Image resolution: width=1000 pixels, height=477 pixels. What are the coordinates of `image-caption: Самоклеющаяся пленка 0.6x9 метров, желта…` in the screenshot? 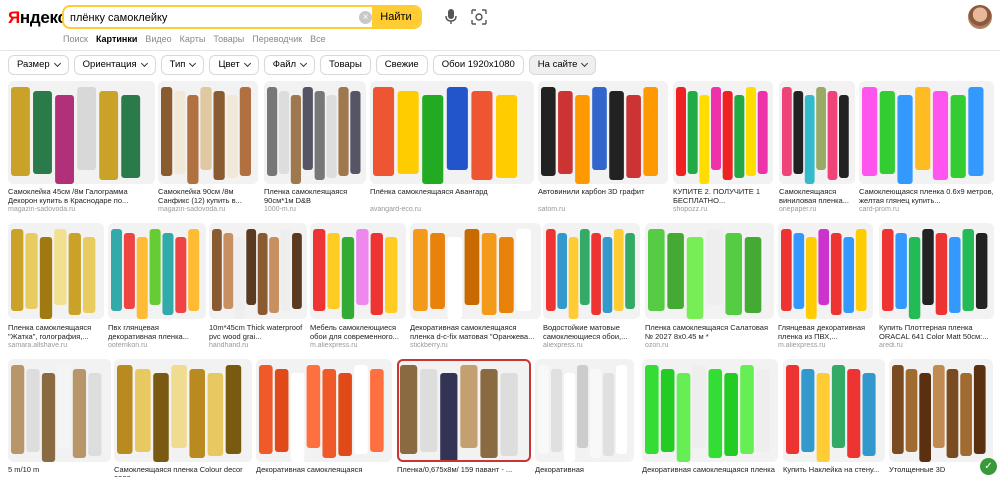 It's located at (926, 196).